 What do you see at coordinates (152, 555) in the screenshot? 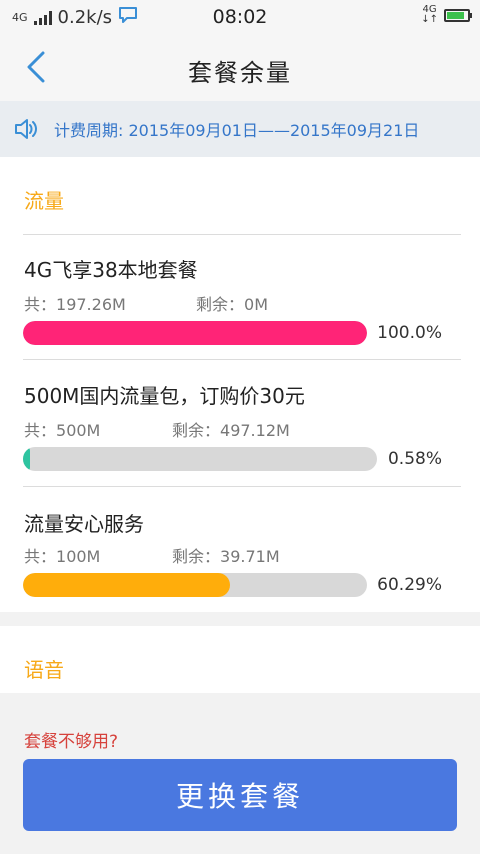
I see `package-usage: 共：100M 剩余：39.71M` at bounding box center [152, 555].